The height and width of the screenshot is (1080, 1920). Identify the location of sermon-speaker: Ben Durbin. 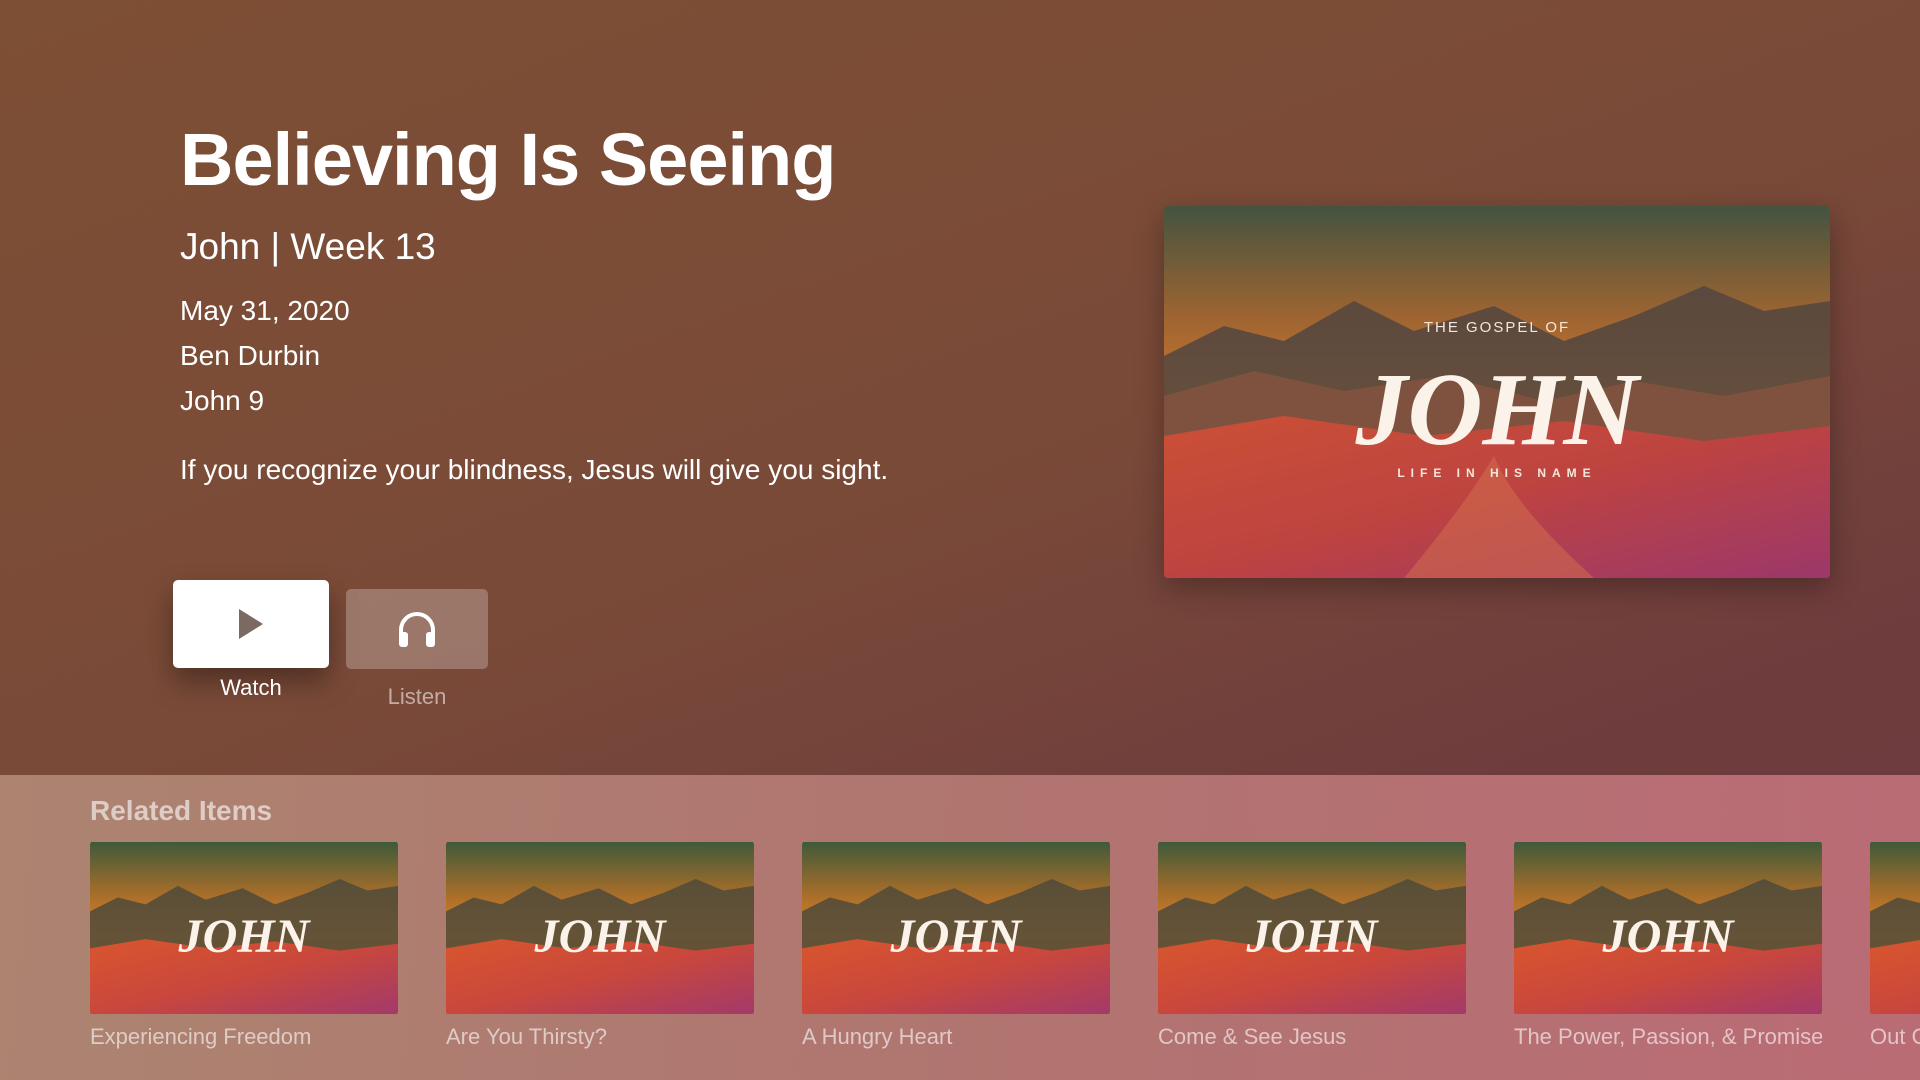
(250, 355).